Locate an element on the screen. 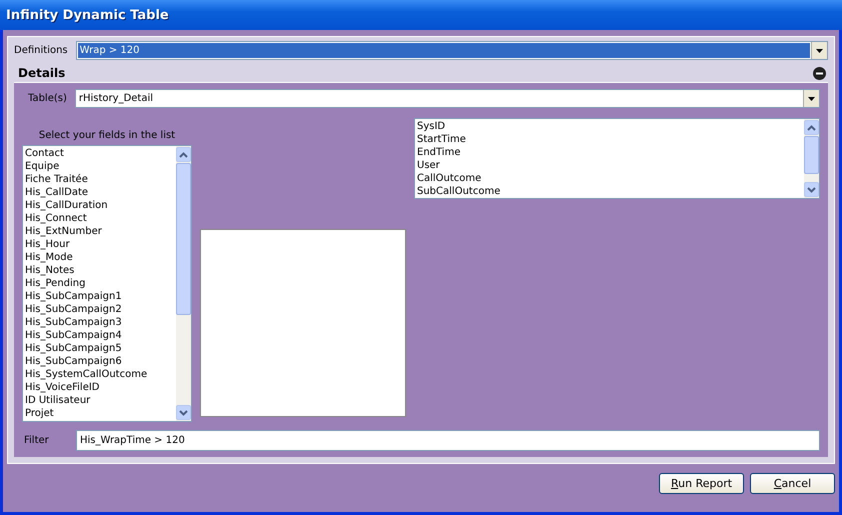 This screenshot has width=842, height=515. list-item: His_Mode is located at coordinates (99, 257).